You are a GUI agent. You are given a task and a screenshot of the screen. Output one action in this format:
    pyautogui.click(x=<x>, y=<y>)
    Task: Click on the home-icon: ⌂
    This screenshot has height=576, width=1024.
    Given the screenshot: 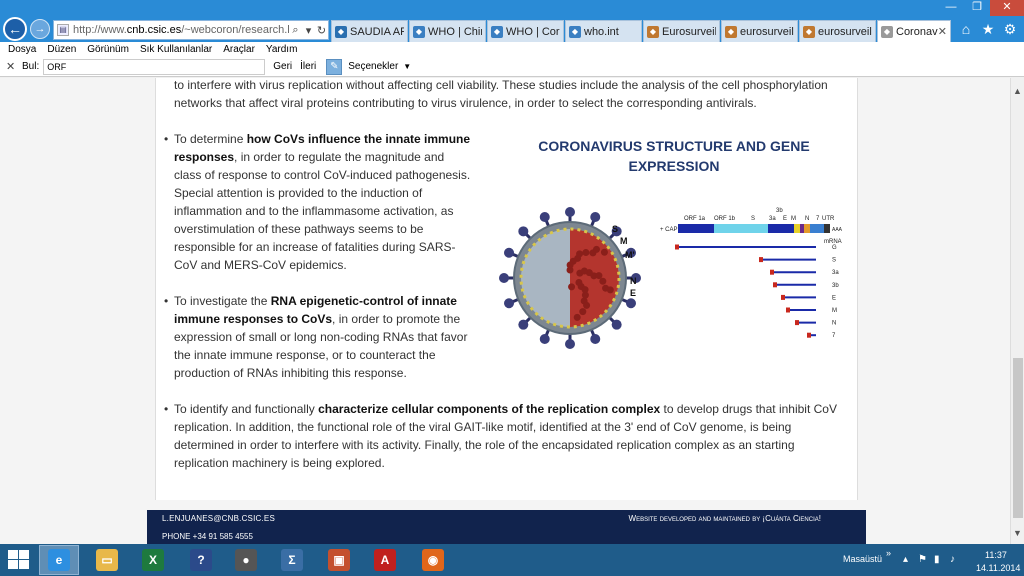 What is the action you would take?
    pyautogui.click(x=966, y=29)
    